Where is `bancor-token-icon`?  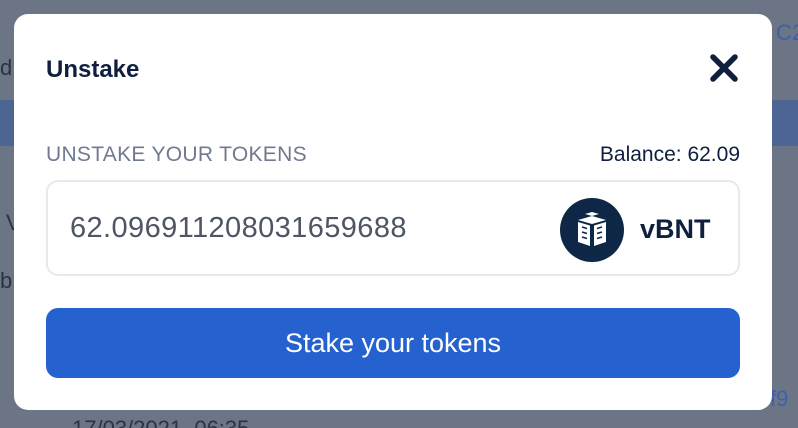
bancor-token-icon is located at coordinates (592, 229).